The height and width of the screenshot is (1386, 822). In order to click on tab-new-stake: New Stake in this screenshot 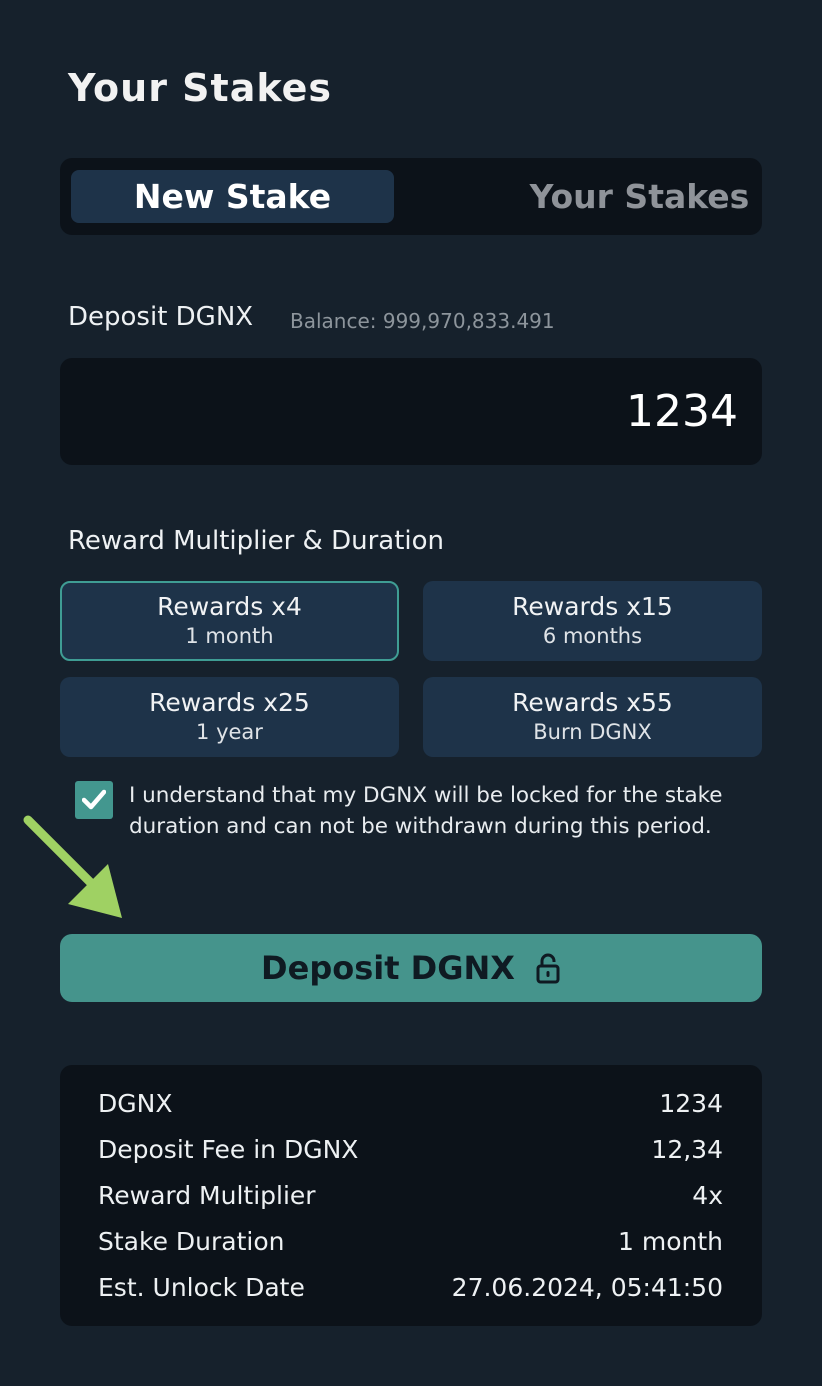, I will do `click(232, 196)`.